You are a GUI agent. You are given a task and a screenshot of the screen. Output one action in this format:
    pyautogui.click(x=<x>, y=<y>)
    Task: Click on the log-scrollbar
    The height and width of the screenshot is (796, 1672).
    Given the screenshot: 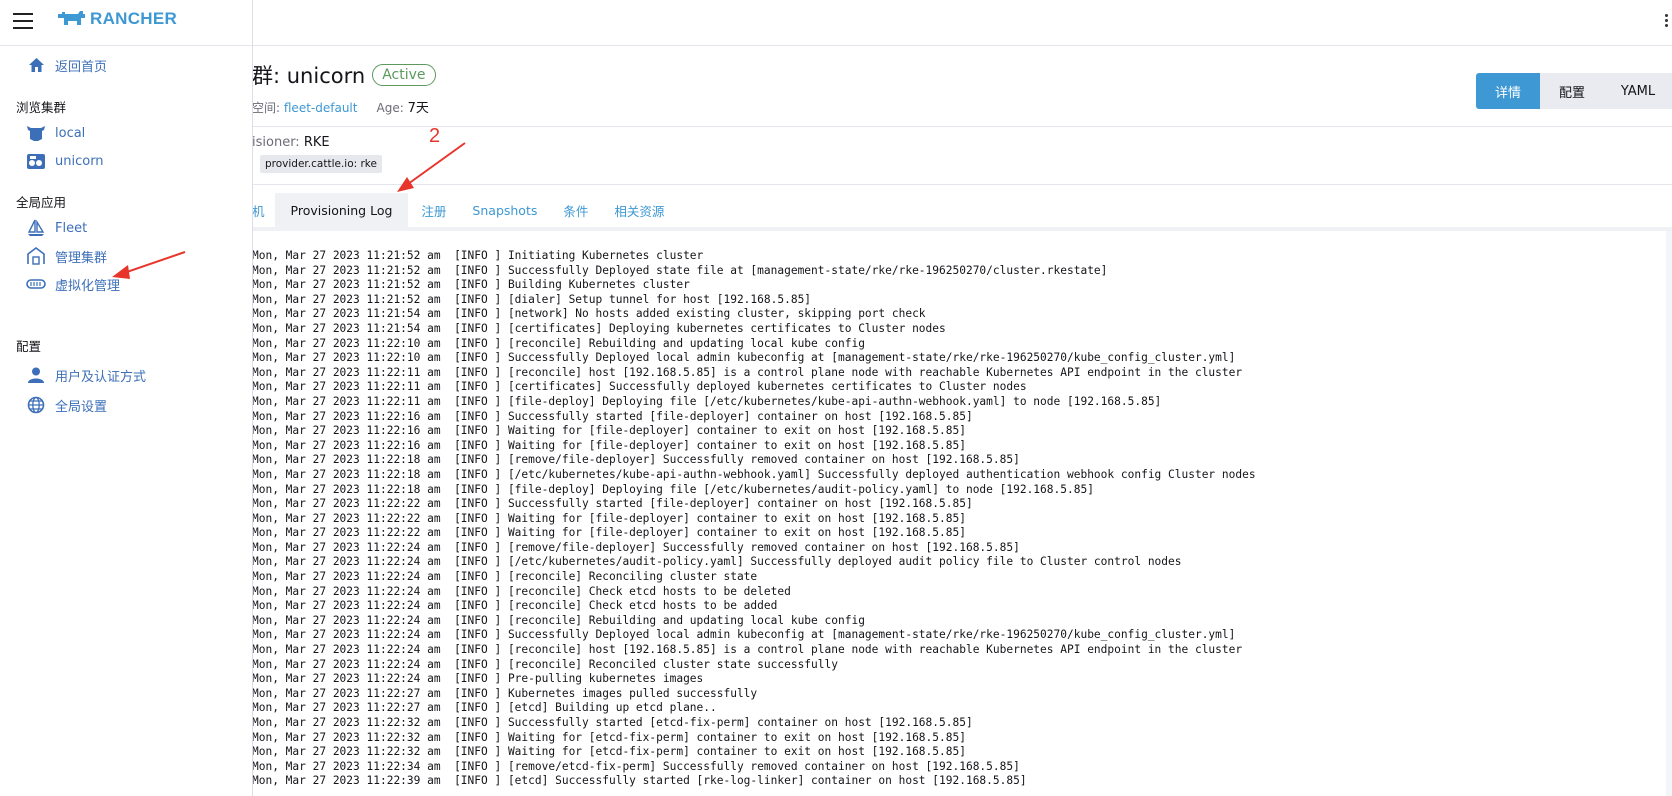 What is the action you would take?
    pyautogui.click(x=1669, y=513)
    